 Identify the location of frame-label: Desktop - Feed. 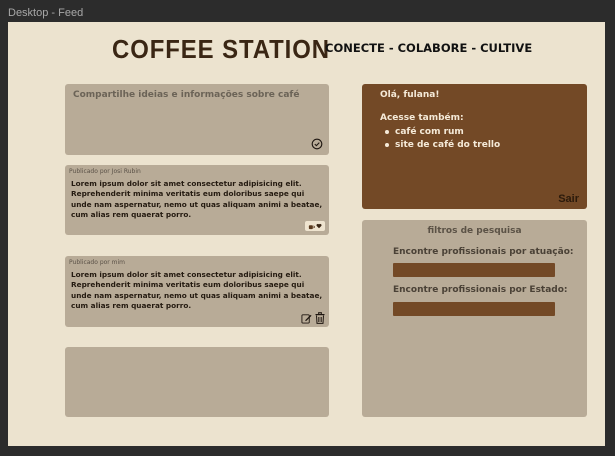
(46, 13).